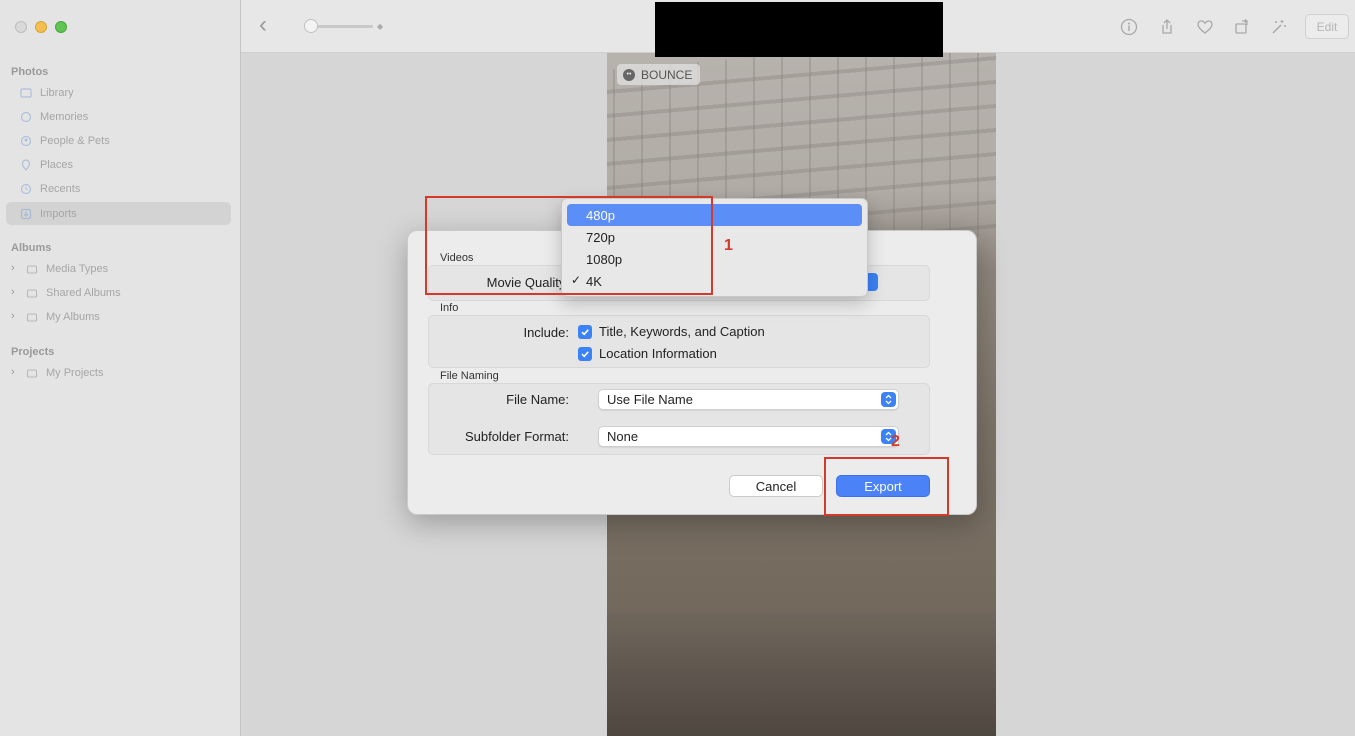  I want to click on file-name-select: Use File Name, so click(748, 399).